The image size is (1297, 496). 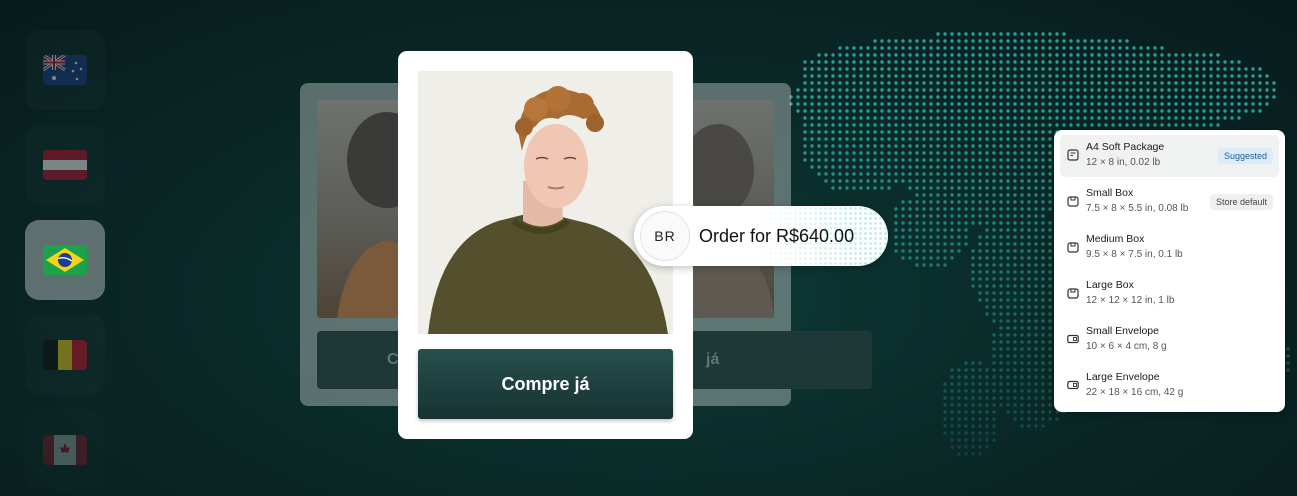 What do you see at coordinates (1135, 392) in the screenshot?
I see `package-dimensions: 22 × 18 × 16 cm, 42 g` at bounding box center [1135, 392].